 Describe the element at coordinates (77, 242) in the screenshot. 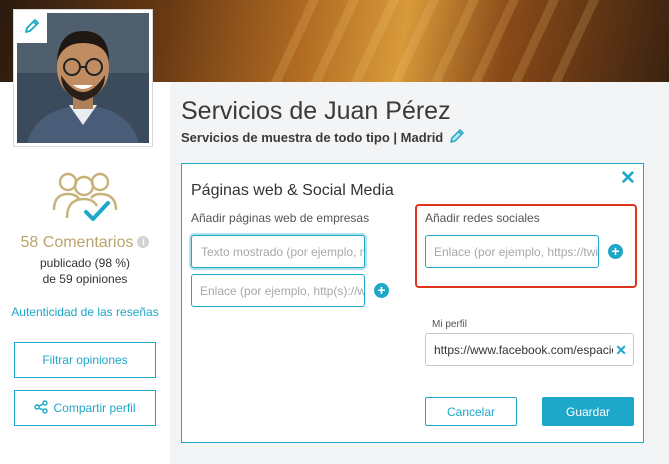

I see `reviews-count-label: 58 Comentarios` at that location.